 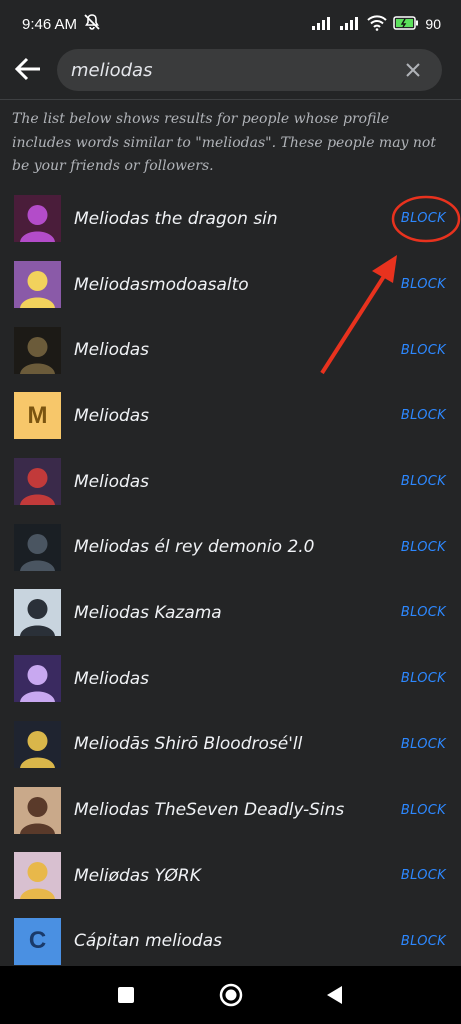 What do you see at coordinates (406, 24) in the screenshot?
I see `battery-icon` at bounding box center [406, 24].